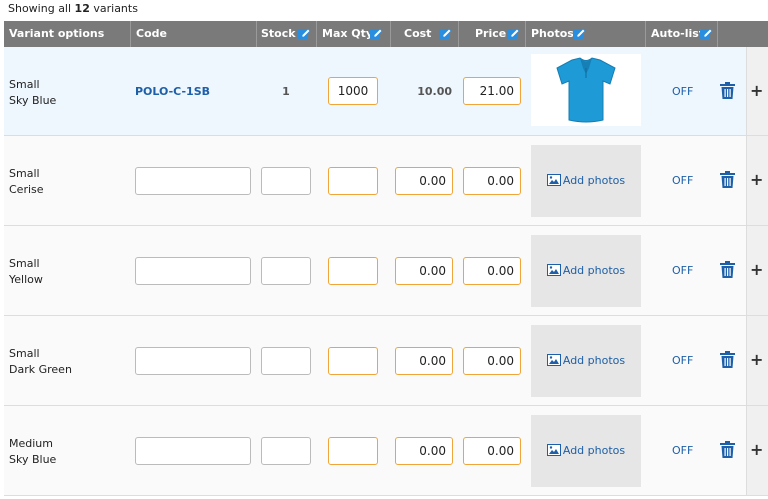  I want to click on header-actions, so click(743, 34).